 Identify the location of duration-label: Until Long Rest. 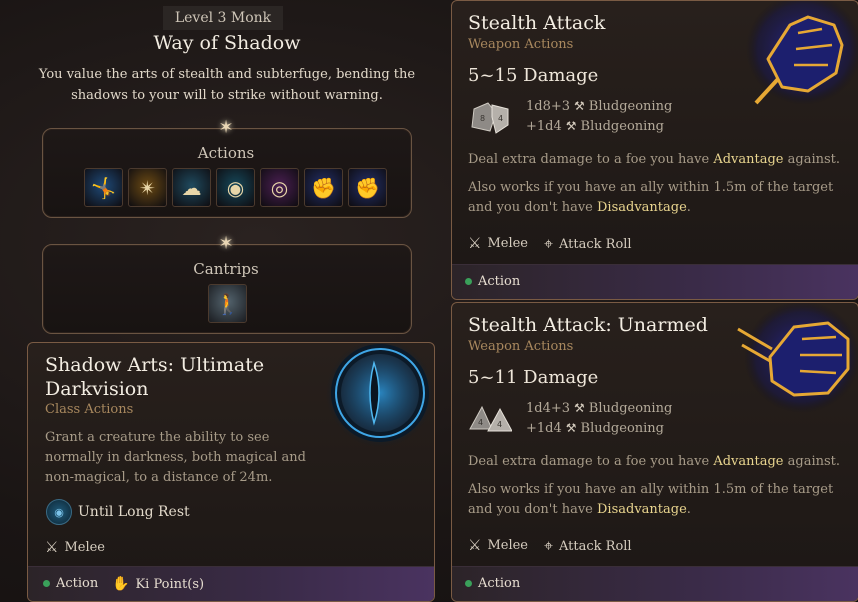
(134, 512).